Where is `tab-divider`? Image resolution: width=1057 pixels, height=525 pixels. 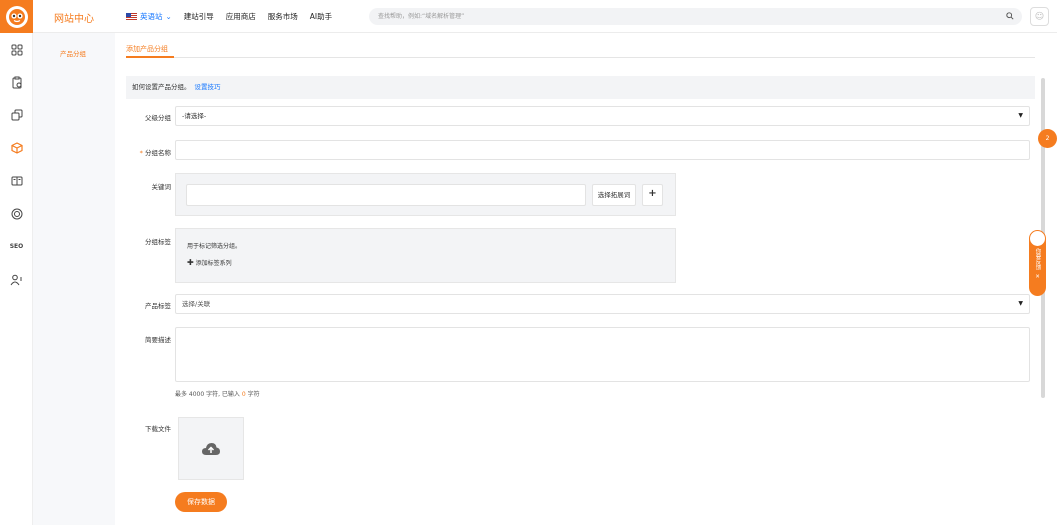 tab-divider is located at coordinates (580, 57).